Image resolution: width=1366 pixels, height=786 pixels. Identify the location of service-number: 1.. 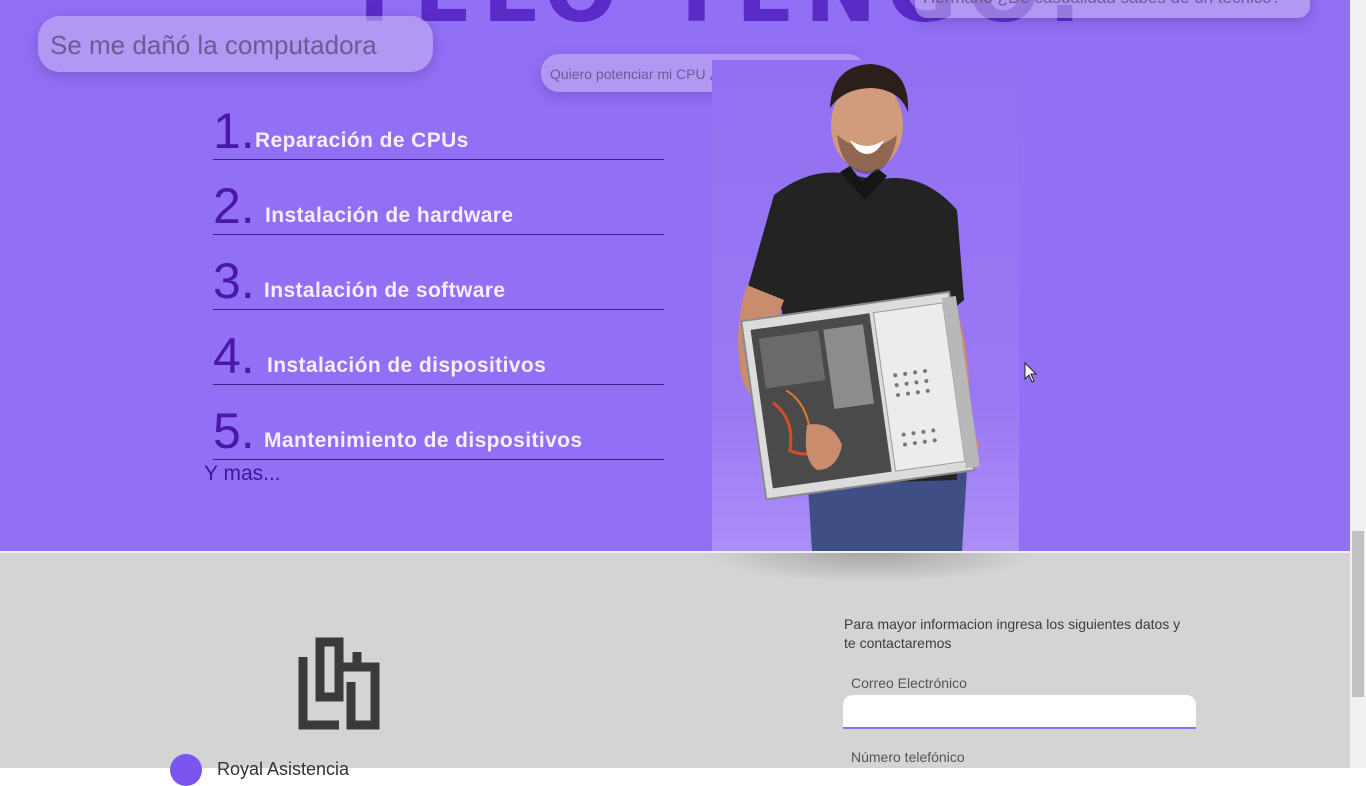
(234, 131).